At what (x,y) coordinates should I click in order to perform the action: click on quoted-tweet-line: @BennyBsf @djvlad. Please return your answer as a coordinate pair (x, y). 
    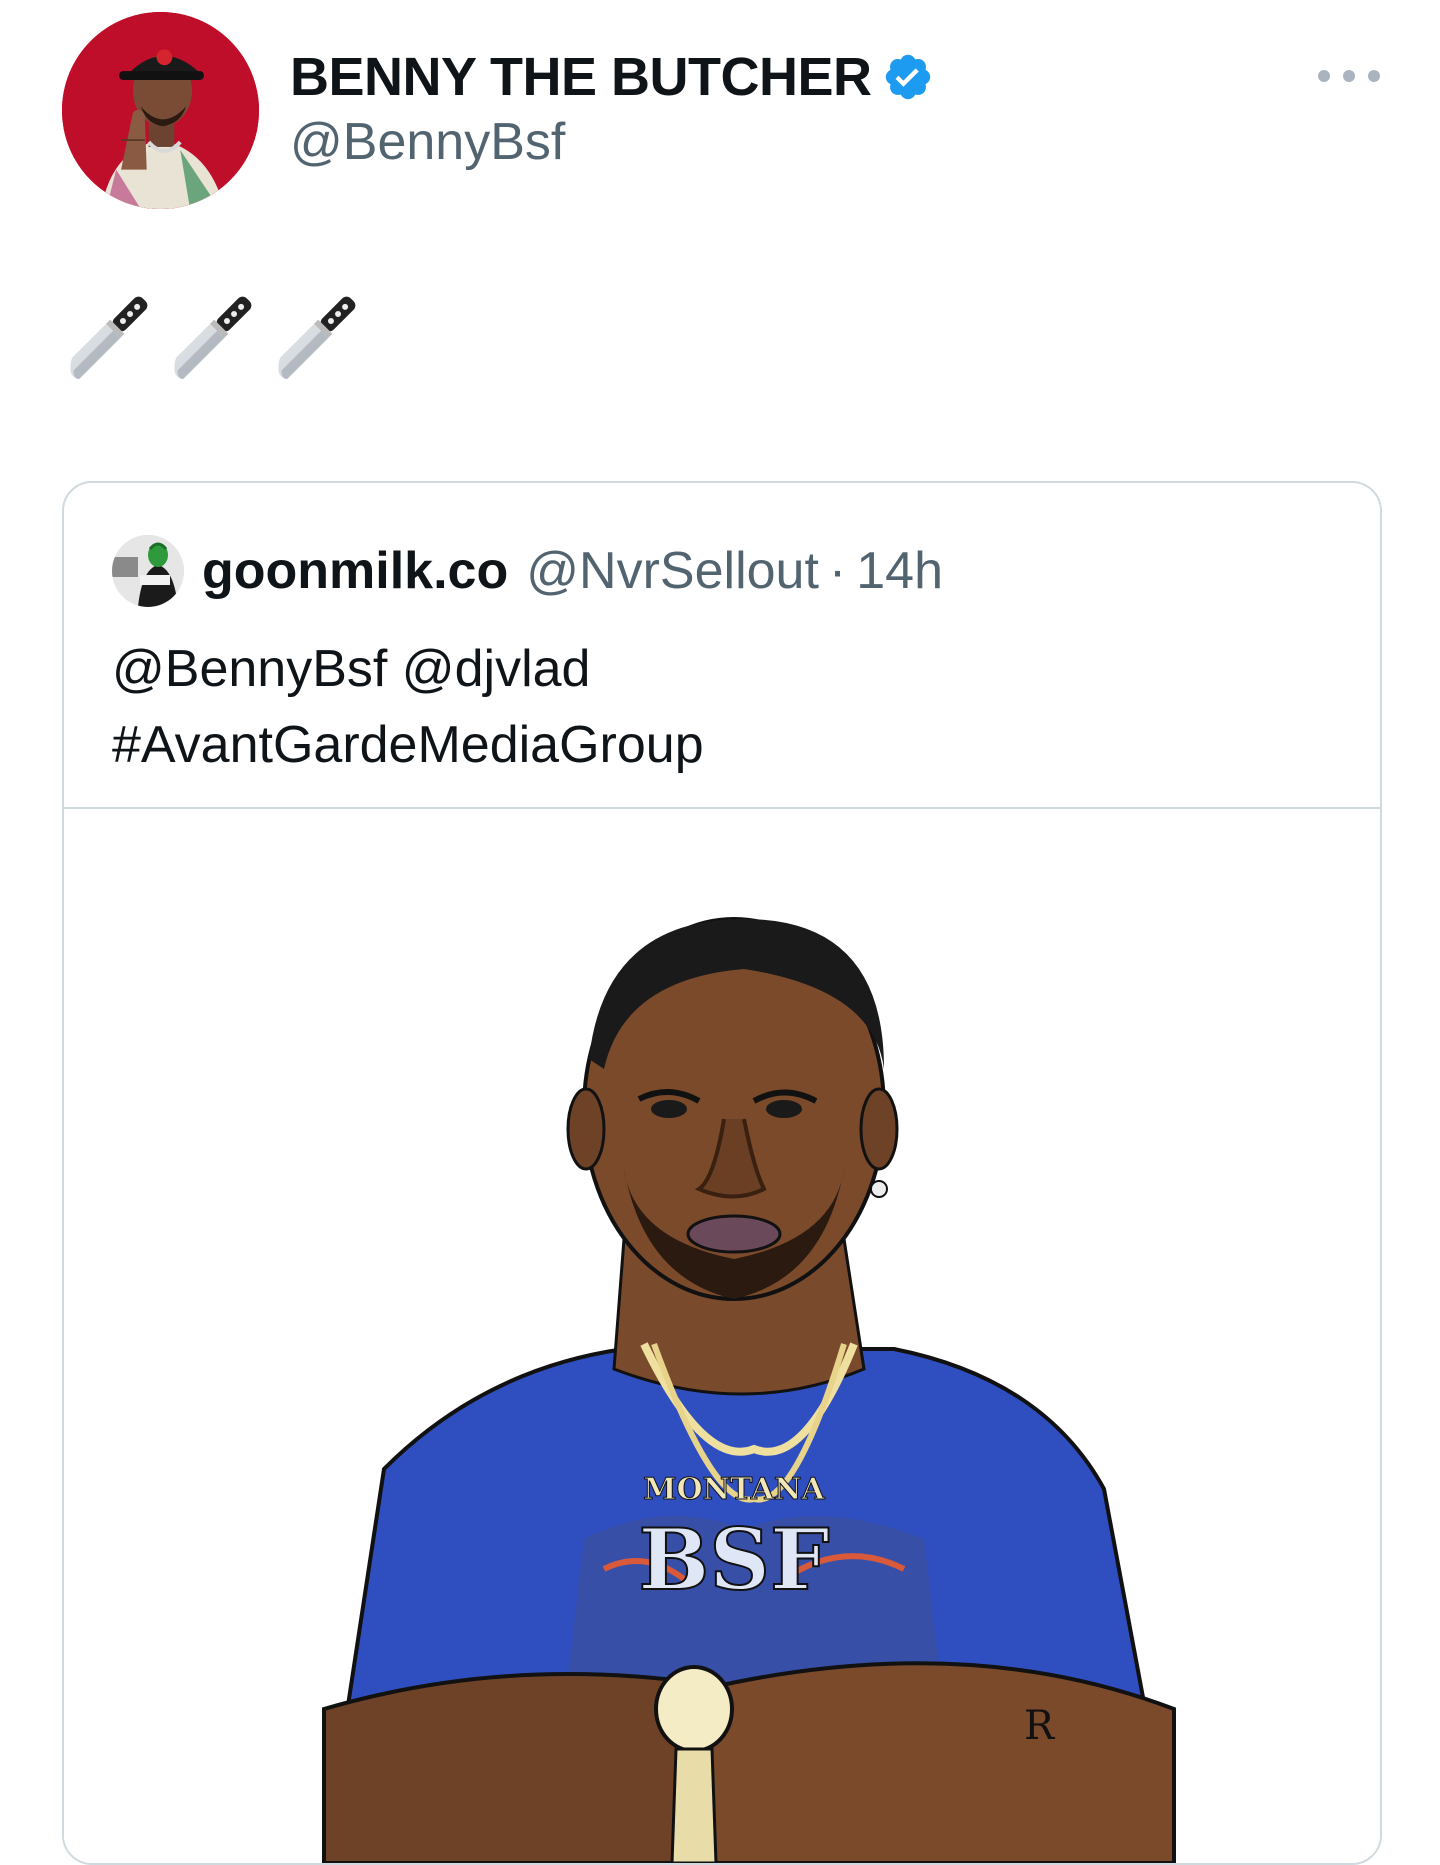
    Looking at the image, I should click on (351, 669).